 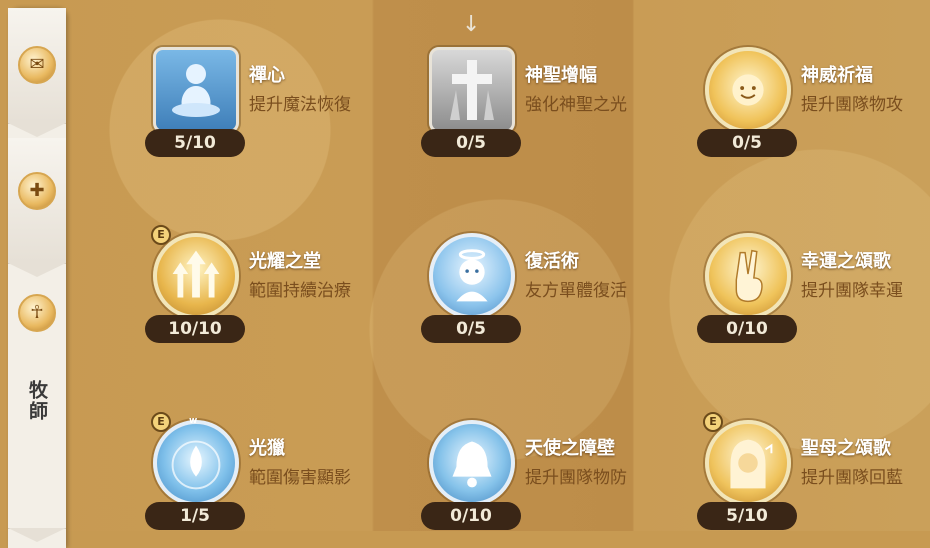 I want to click on skill-desc: 提升團隊回藍, so click(x=852, y=478).